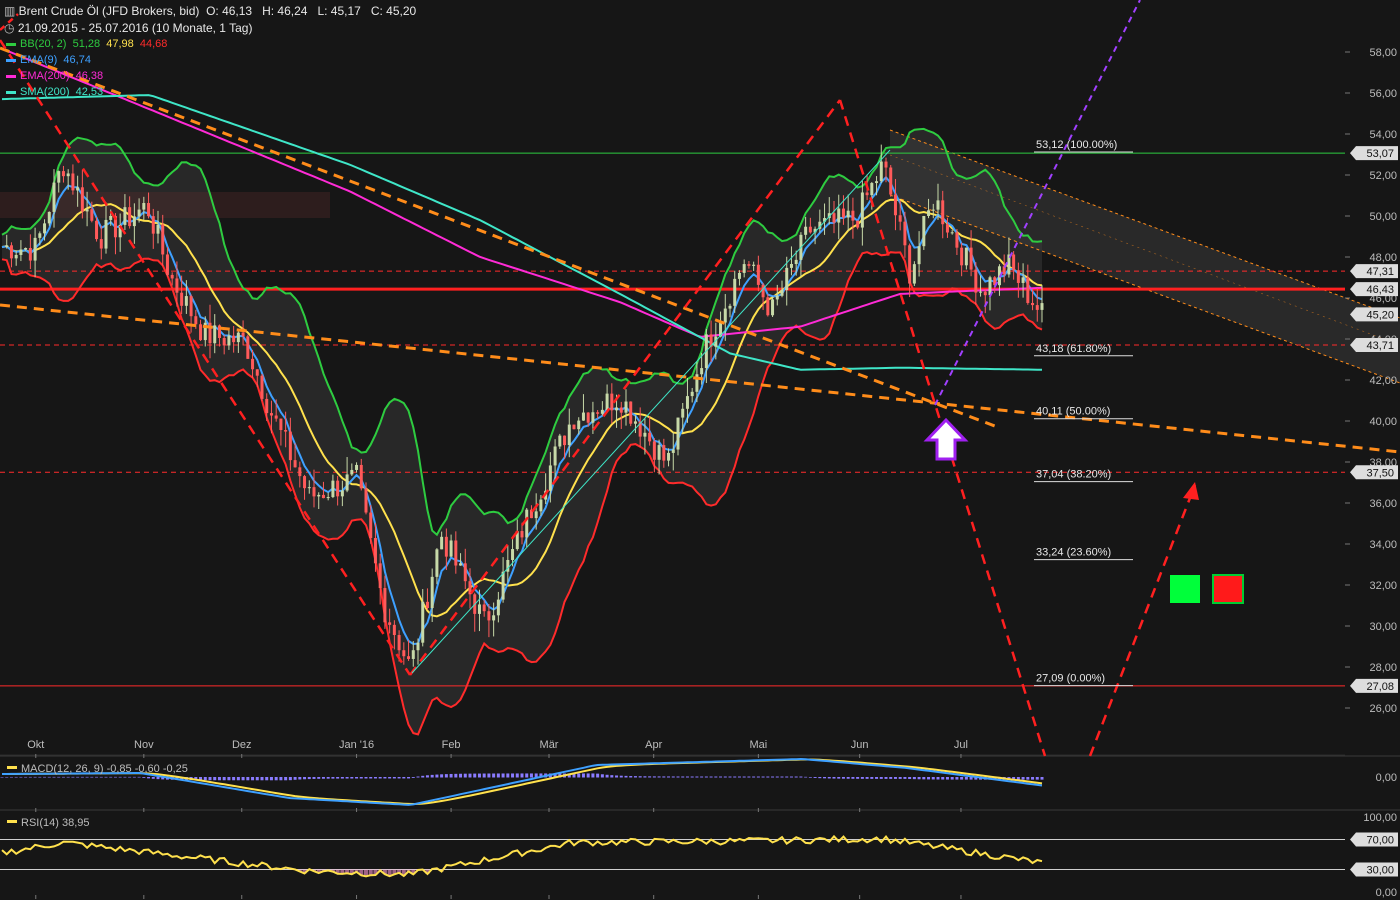 This screenshot has width=1400, height=900. Describe the element at coordinates (1142, 620) in the screenshot. I see `projection-arrow-line` at that location.